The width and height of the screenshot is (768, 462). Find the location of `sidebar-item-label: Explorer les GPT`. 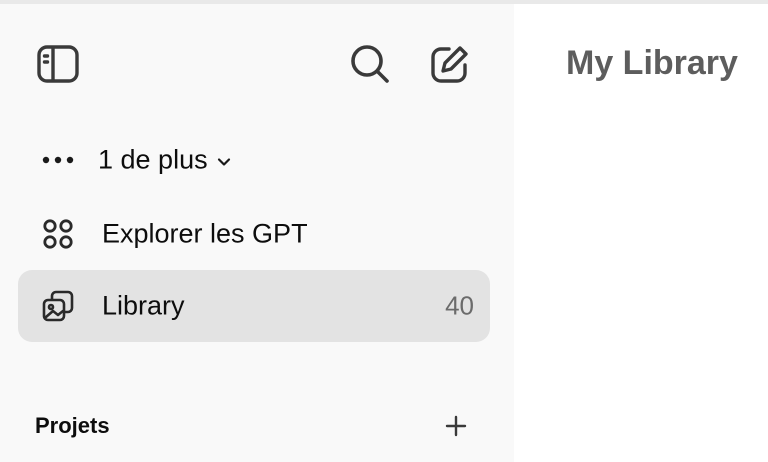

sidebar-item-label: Explorer les GPT is located at coordinates (205, 233).